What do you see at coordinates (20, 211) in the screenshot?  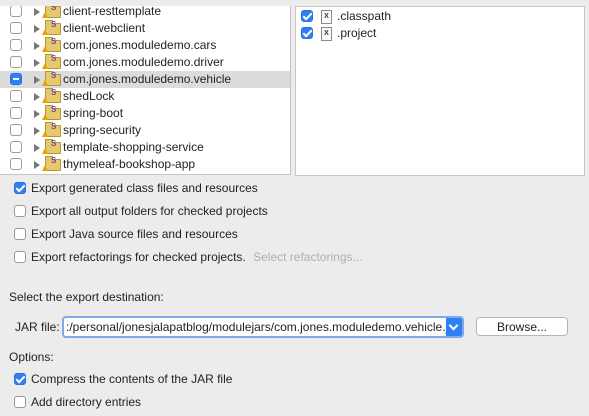 I see `export-output-folders-checkbox` at bounding box center [20, 211].